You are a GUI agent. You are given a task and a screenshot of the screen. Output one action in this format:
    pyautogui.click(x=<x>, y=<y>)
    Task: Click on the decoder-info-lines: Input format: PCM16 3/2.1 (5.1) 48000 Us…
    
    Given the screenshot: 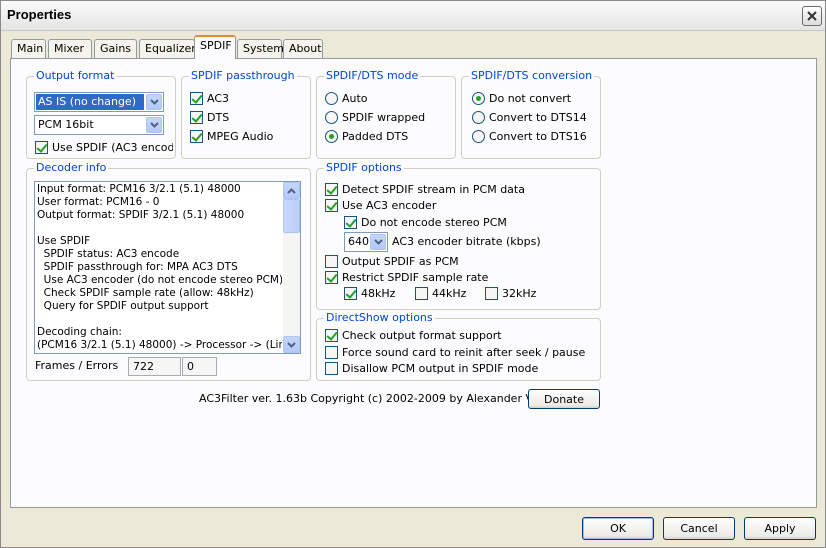 What is the action you would take?
    pyautogui.click(x=159, y=267)
    